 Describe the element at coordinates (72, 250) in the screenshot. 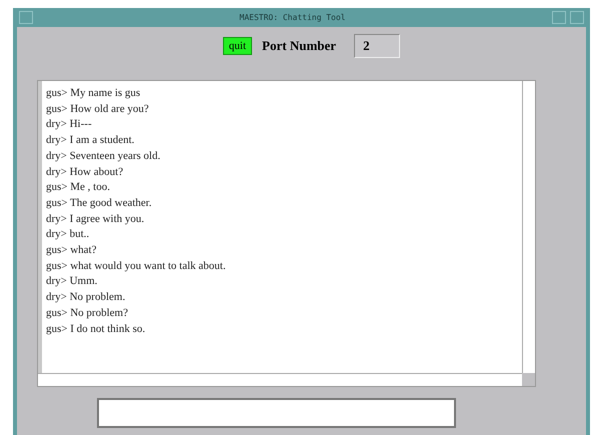

I see `chat-message: gus> what?` at that location.